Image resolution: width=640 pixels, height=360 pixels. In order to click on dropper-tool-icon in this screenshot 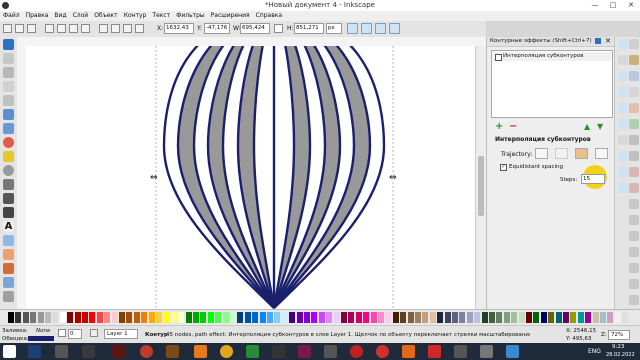, I will do `click(8, 296)`.